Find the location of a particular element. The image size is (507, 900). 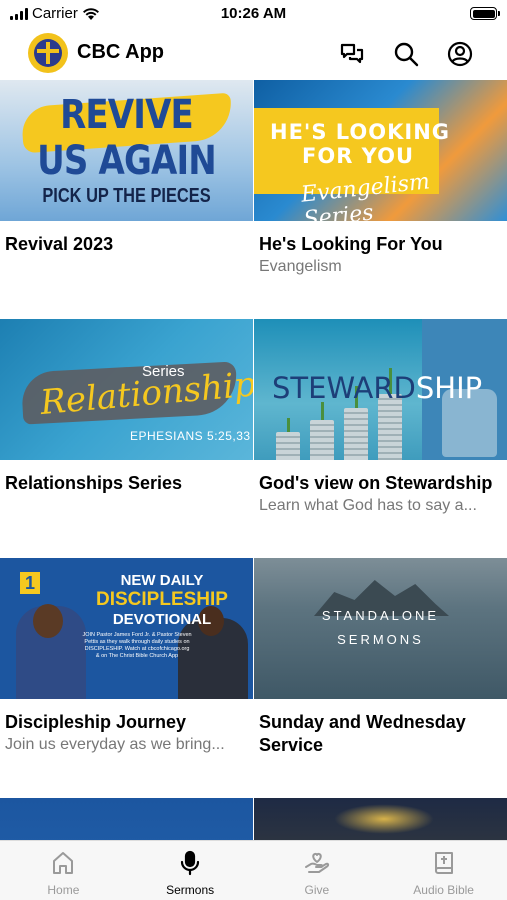

tab-sermons: Sermons is located at coordinates (190, 870).